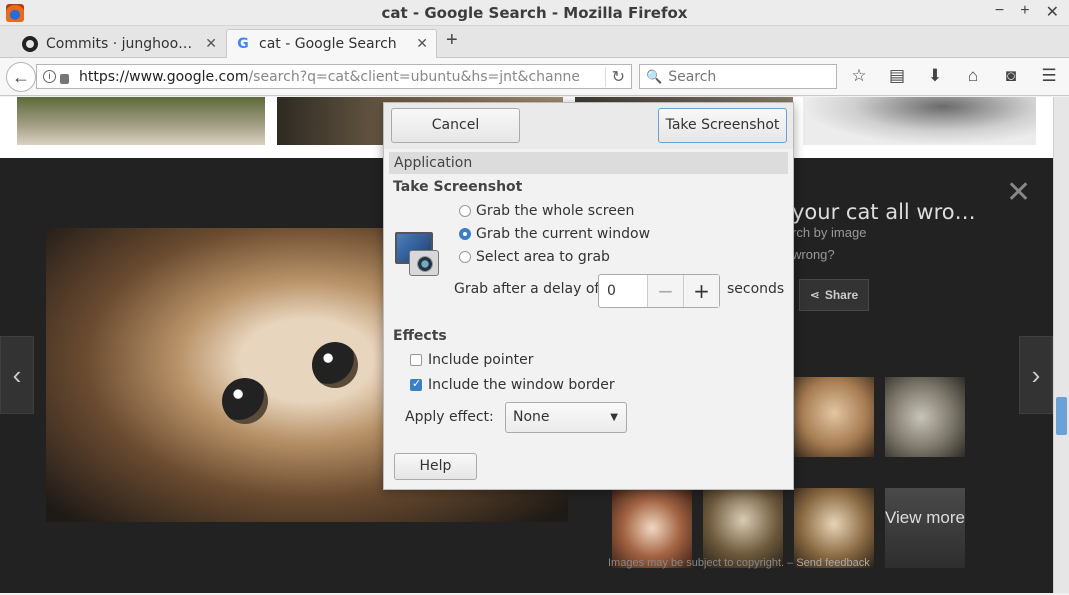  I want to click on apply-effect-select: None ▼, so click(566, 417).